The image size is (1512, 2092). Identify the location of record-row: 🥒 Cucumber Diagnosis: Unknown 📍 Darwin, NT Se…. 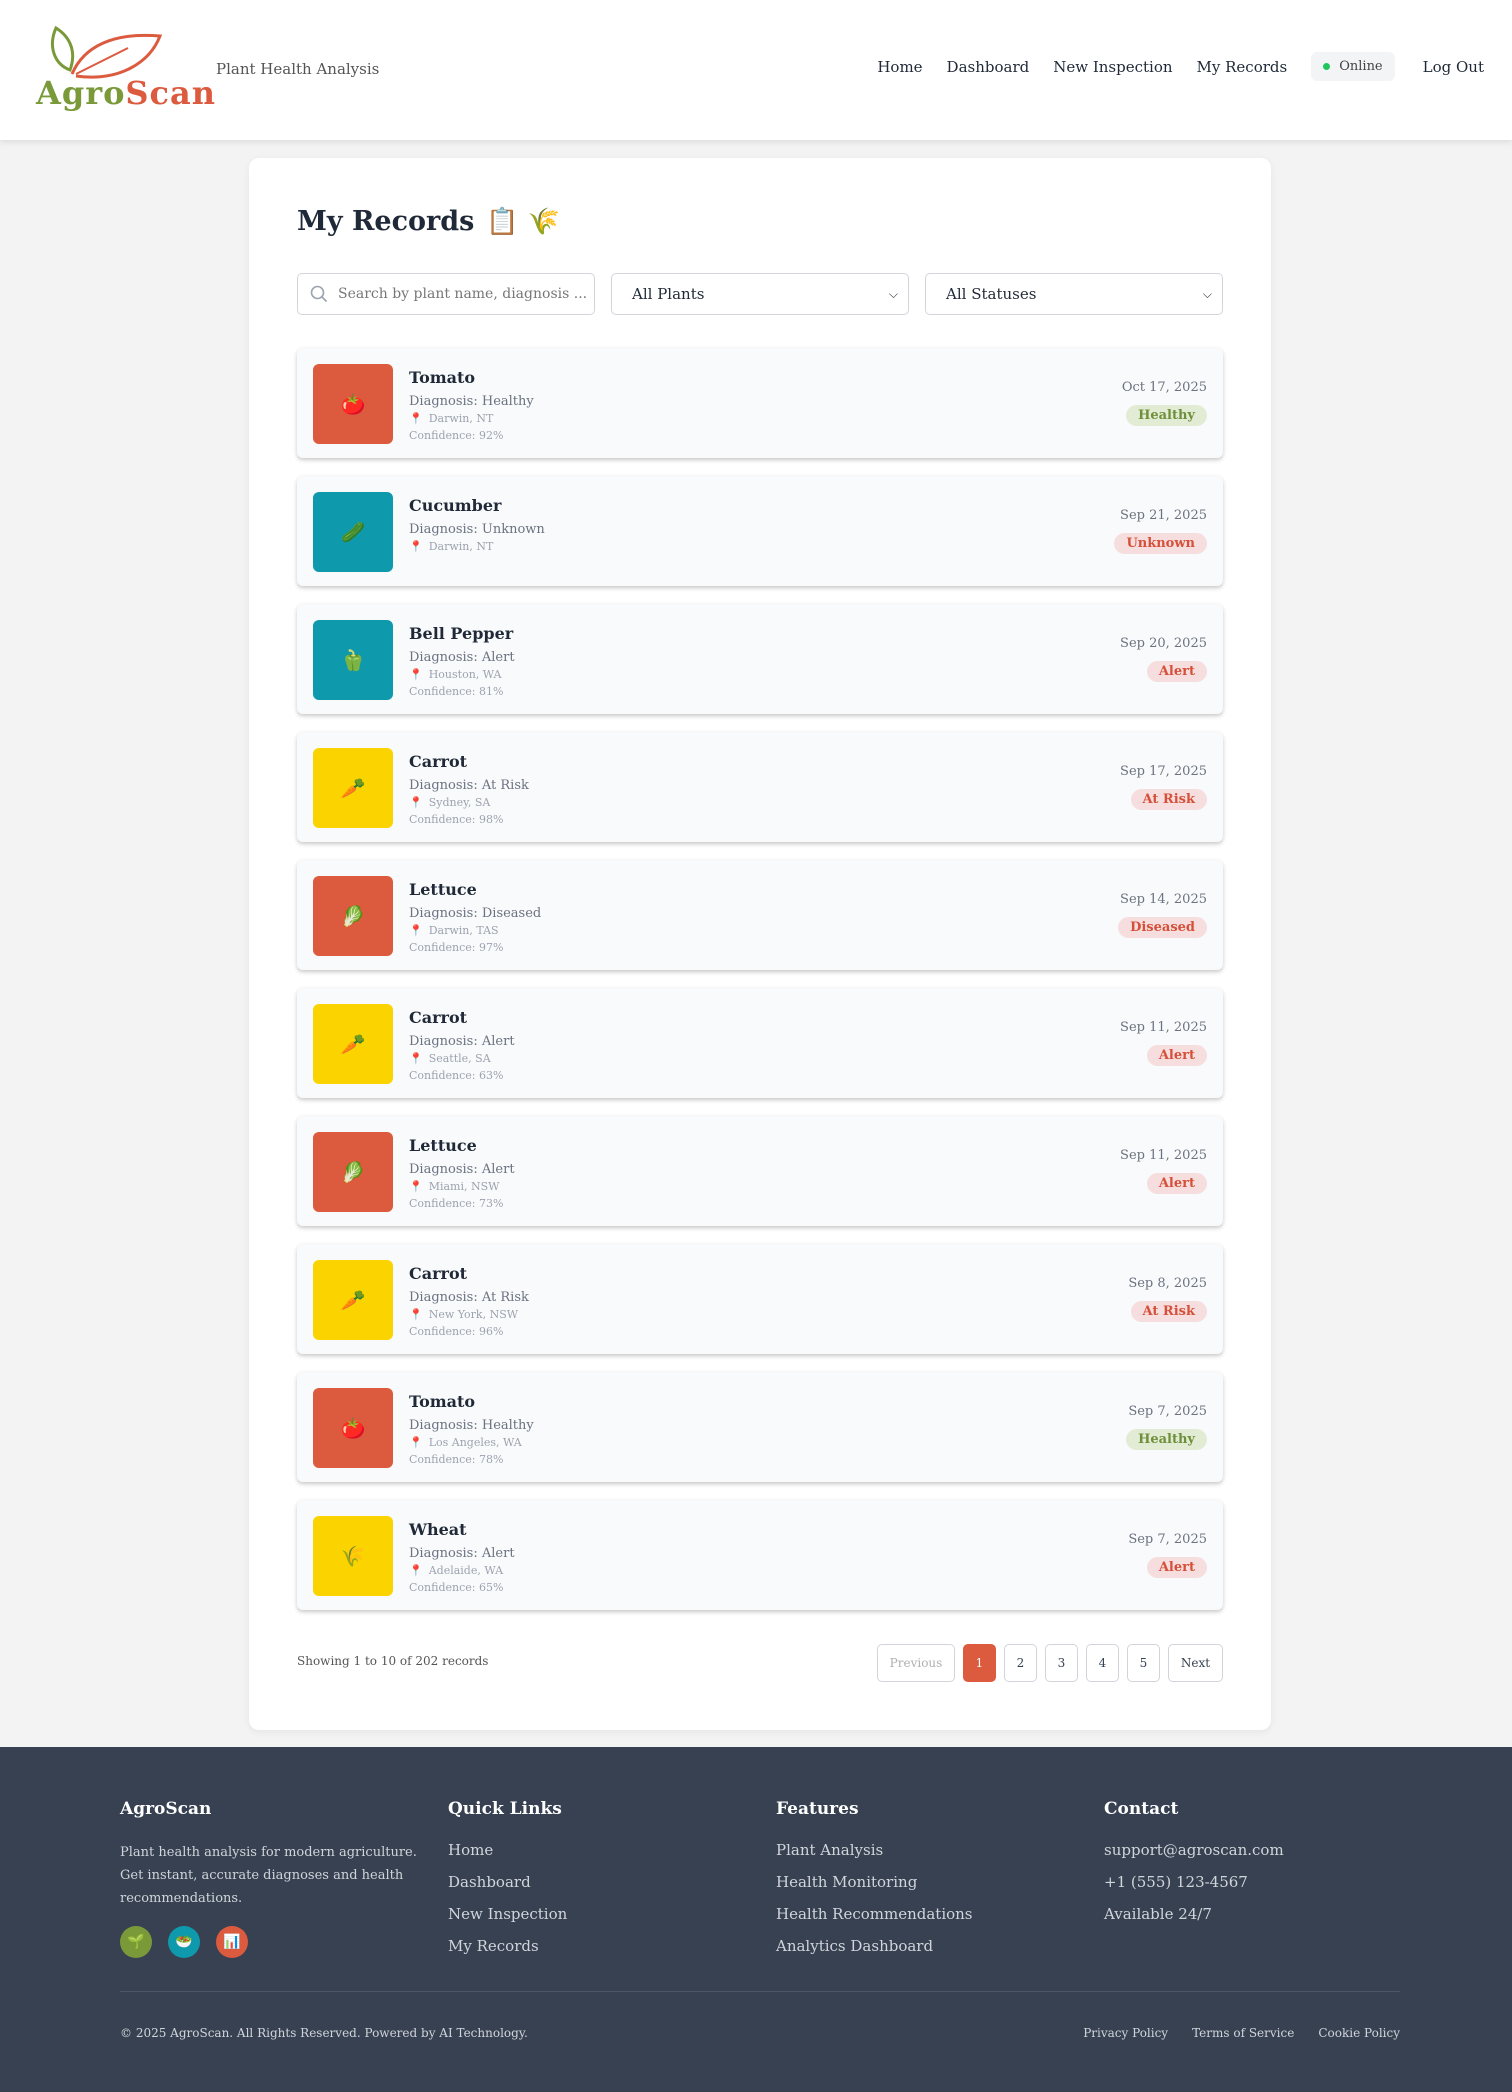
(760, 531).